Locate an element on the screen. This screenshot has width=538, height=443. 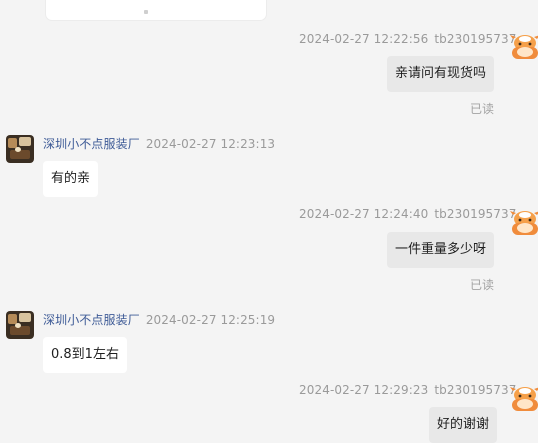
message-timestamp: 2024-02-27 12:23:13 is located at coordinates (210, 144).